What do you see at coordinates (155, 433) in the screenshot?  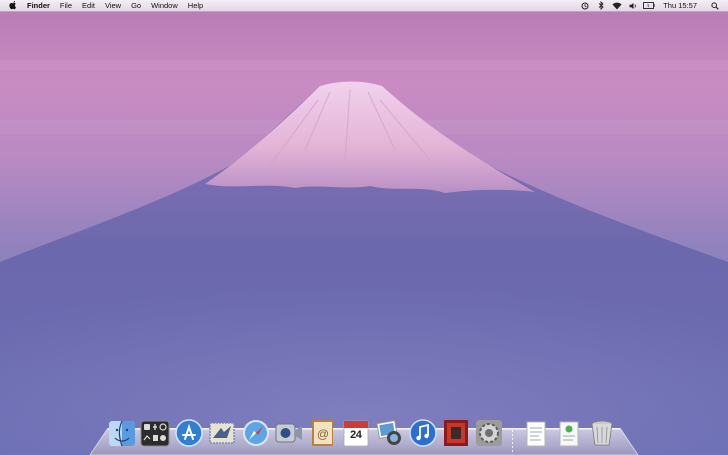 I see `dock-dashboard-icon` at bounding box center [155, 433].